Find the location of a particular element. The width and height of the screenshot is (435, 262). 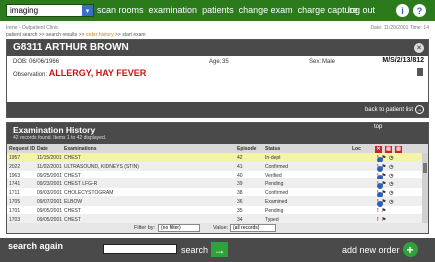

patient-footer-bar: back to patient list → is located at coordinates (217, 109).